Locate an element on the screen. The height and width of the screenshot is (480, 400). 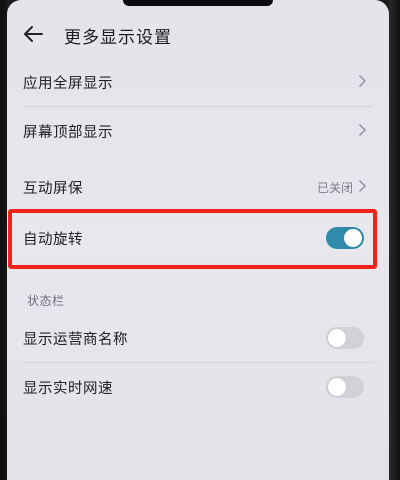
network-speed-row: 显示实时网速 is located at coordinates (198, 387).